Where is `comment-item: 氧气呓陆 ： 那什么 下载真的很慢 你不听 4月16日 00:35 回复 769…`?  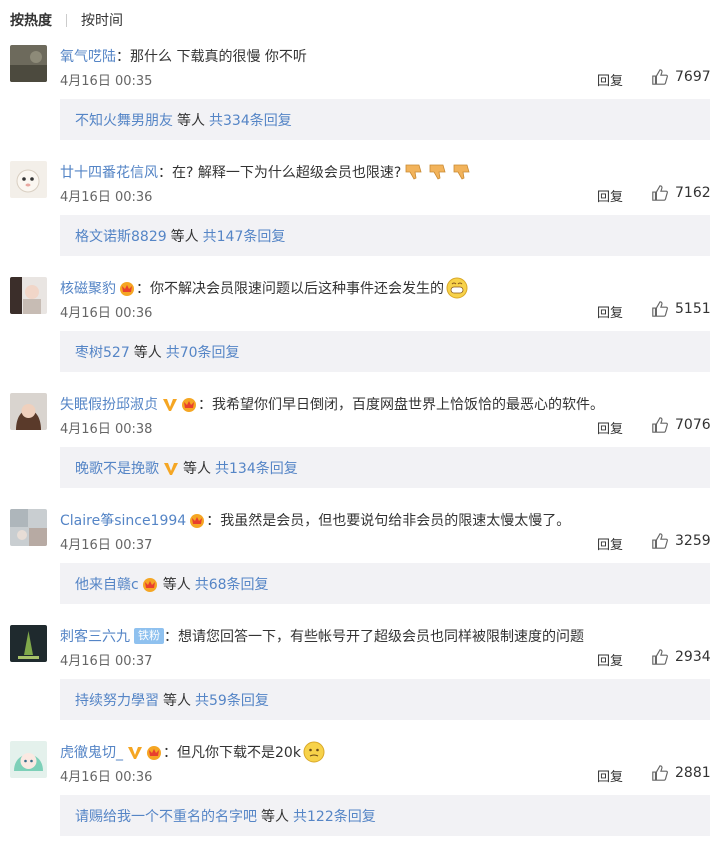 comment-item: 氧气呓陆 ： 那什么 下载真的很慢 你不听 4月16日 00:35 回复 769… is located at coordinates (359, 103).